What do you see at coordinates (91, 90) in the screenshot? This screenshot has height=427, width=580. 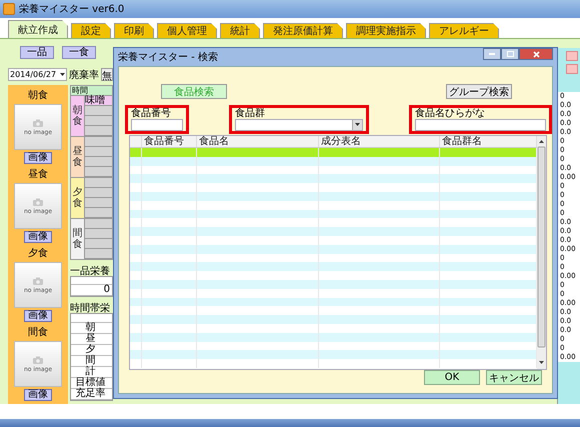 I see `table-header: 時間` at bounding box center [91, 90].